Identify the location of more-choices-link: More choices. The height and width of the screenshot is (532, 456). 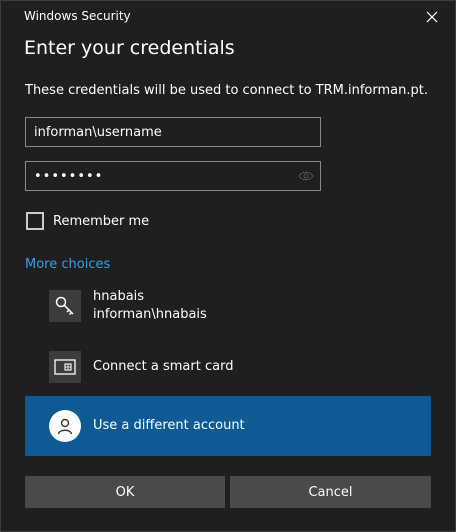
(67, 264).